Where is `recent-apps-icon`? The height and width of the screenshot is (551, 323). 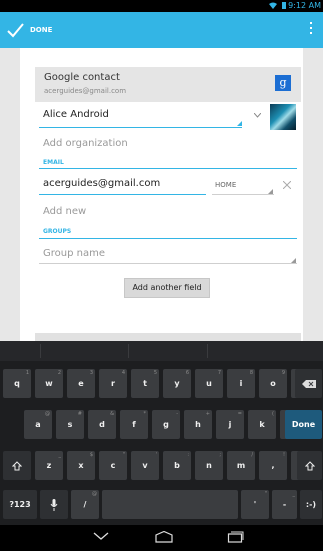 recent-apps-icon is located at coordinates (235, 537).